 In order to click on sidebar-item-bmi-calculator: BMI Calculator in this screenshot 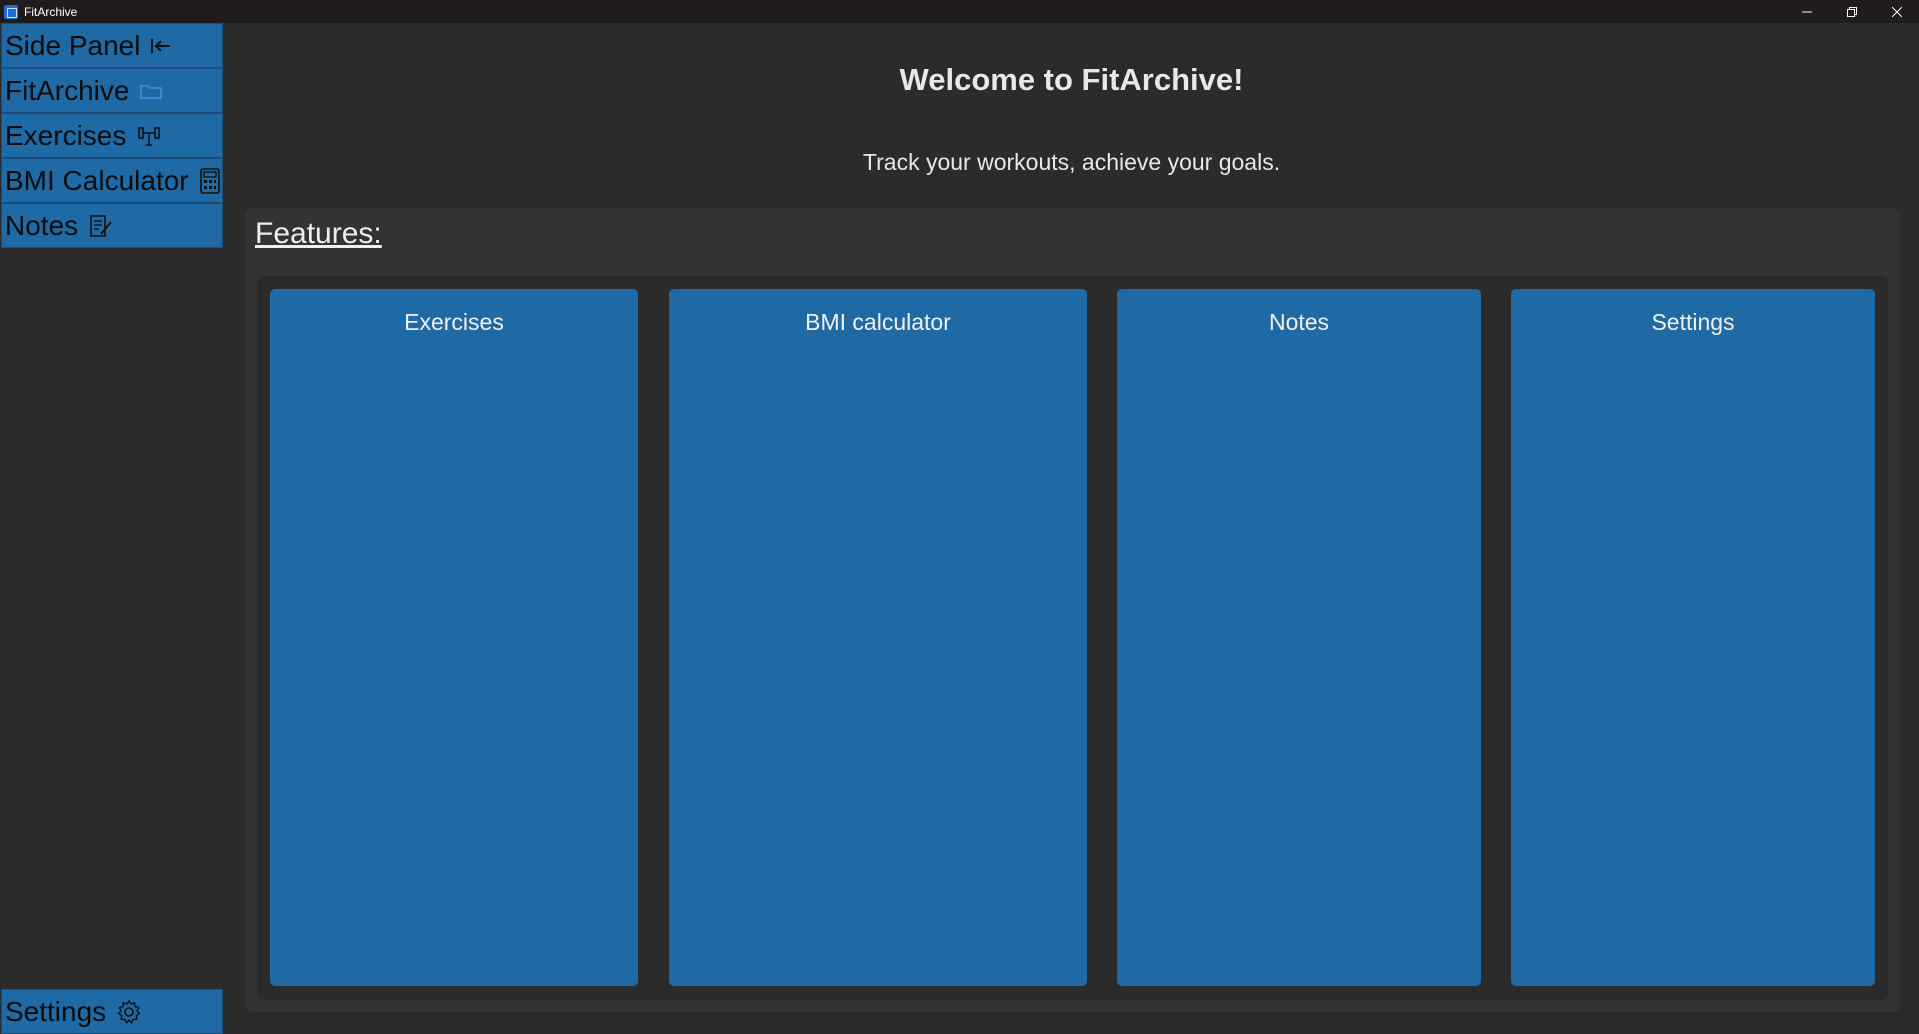, I will do `click(112, 180)`.